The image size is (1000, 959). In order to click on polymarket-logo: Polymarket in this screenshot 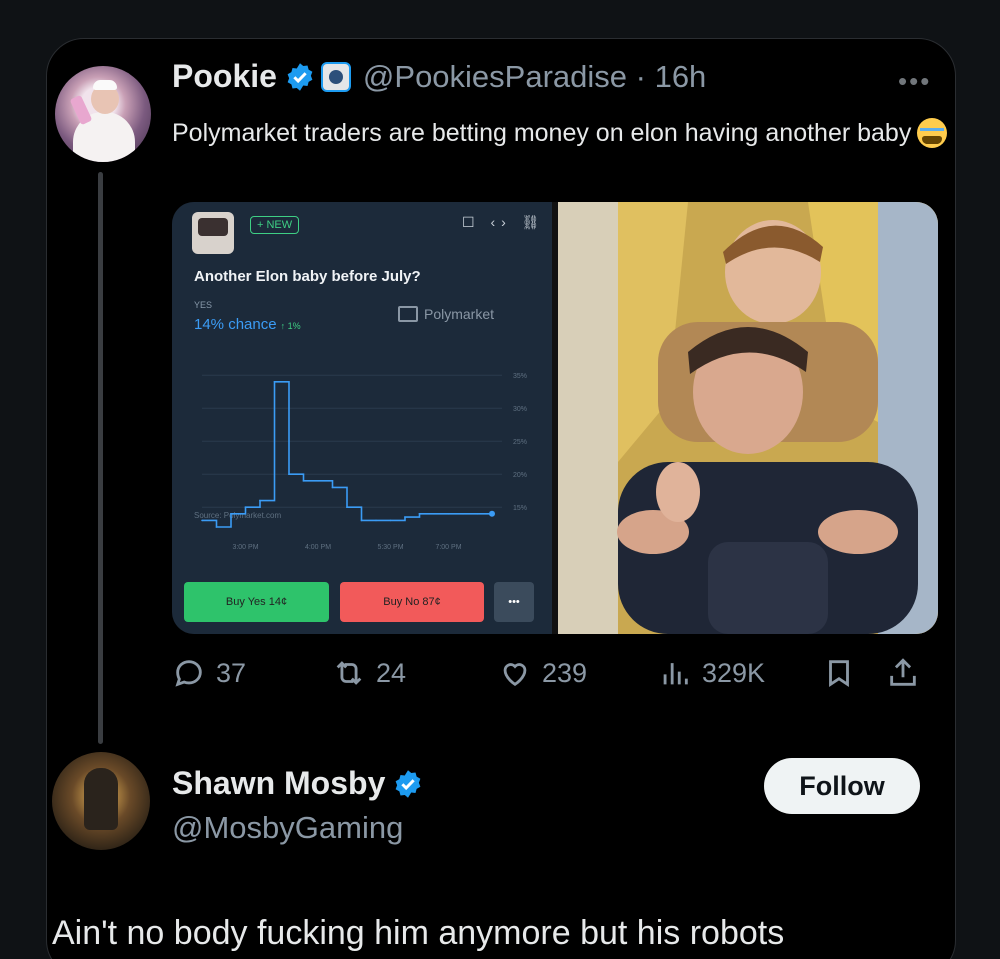, I will do `click(446, 314)`.